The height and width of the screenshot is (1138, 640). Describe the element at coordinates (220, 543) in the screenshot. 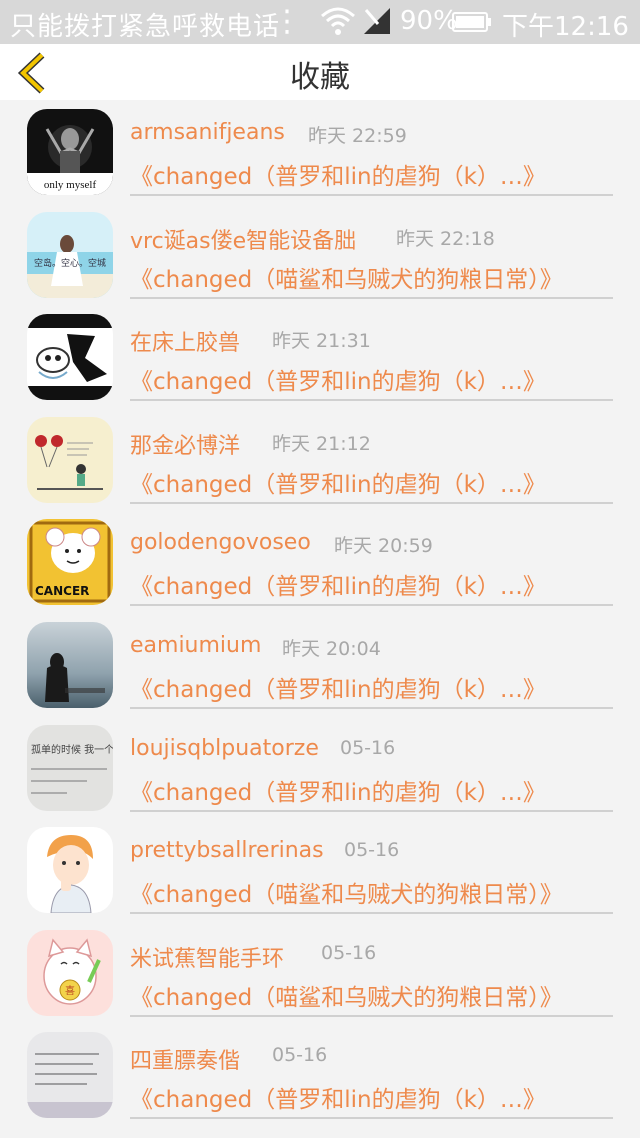

I see `item-username: golodengovoseo` at that location.